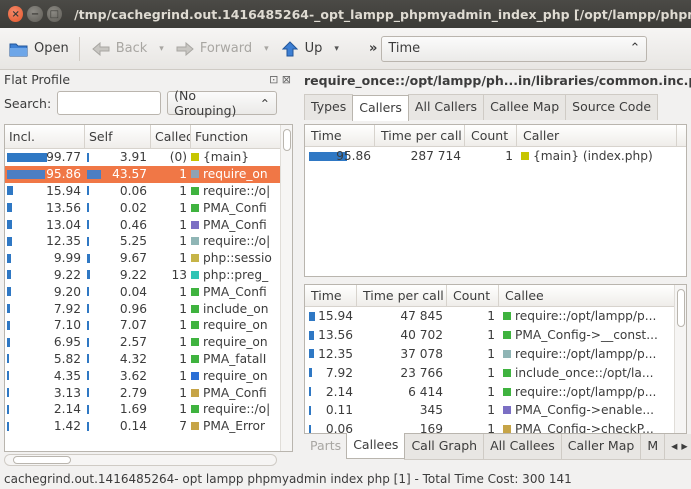  I want to click on toolbar-overflow-icon: », so click(373, 48).